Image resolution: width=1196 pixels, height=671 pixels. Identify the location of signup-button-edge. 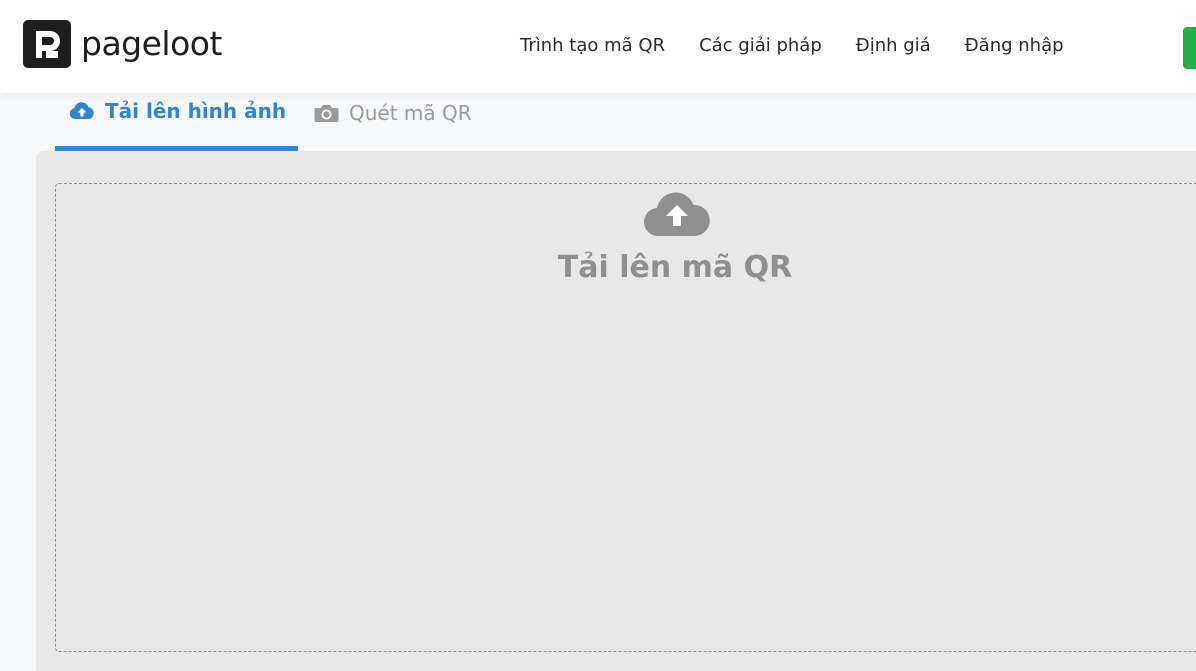
(1189, 48).